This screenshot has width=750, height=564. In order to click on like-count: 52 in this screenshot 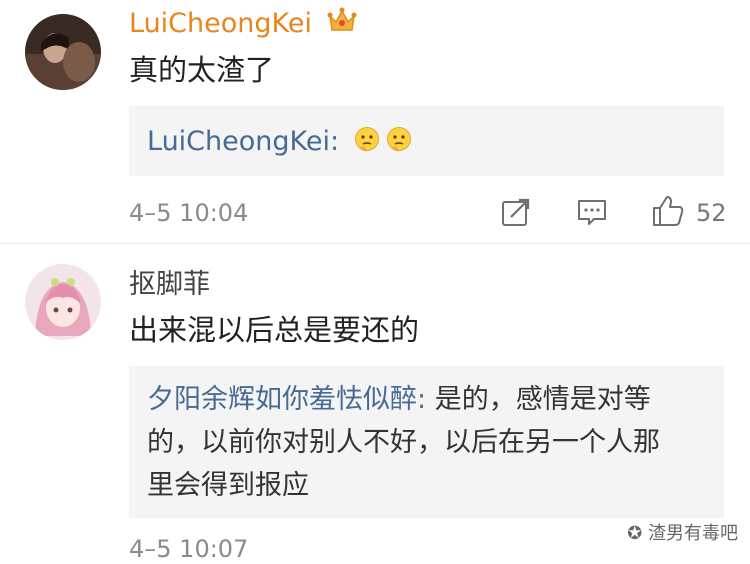, I will do `click(711, 213)`.